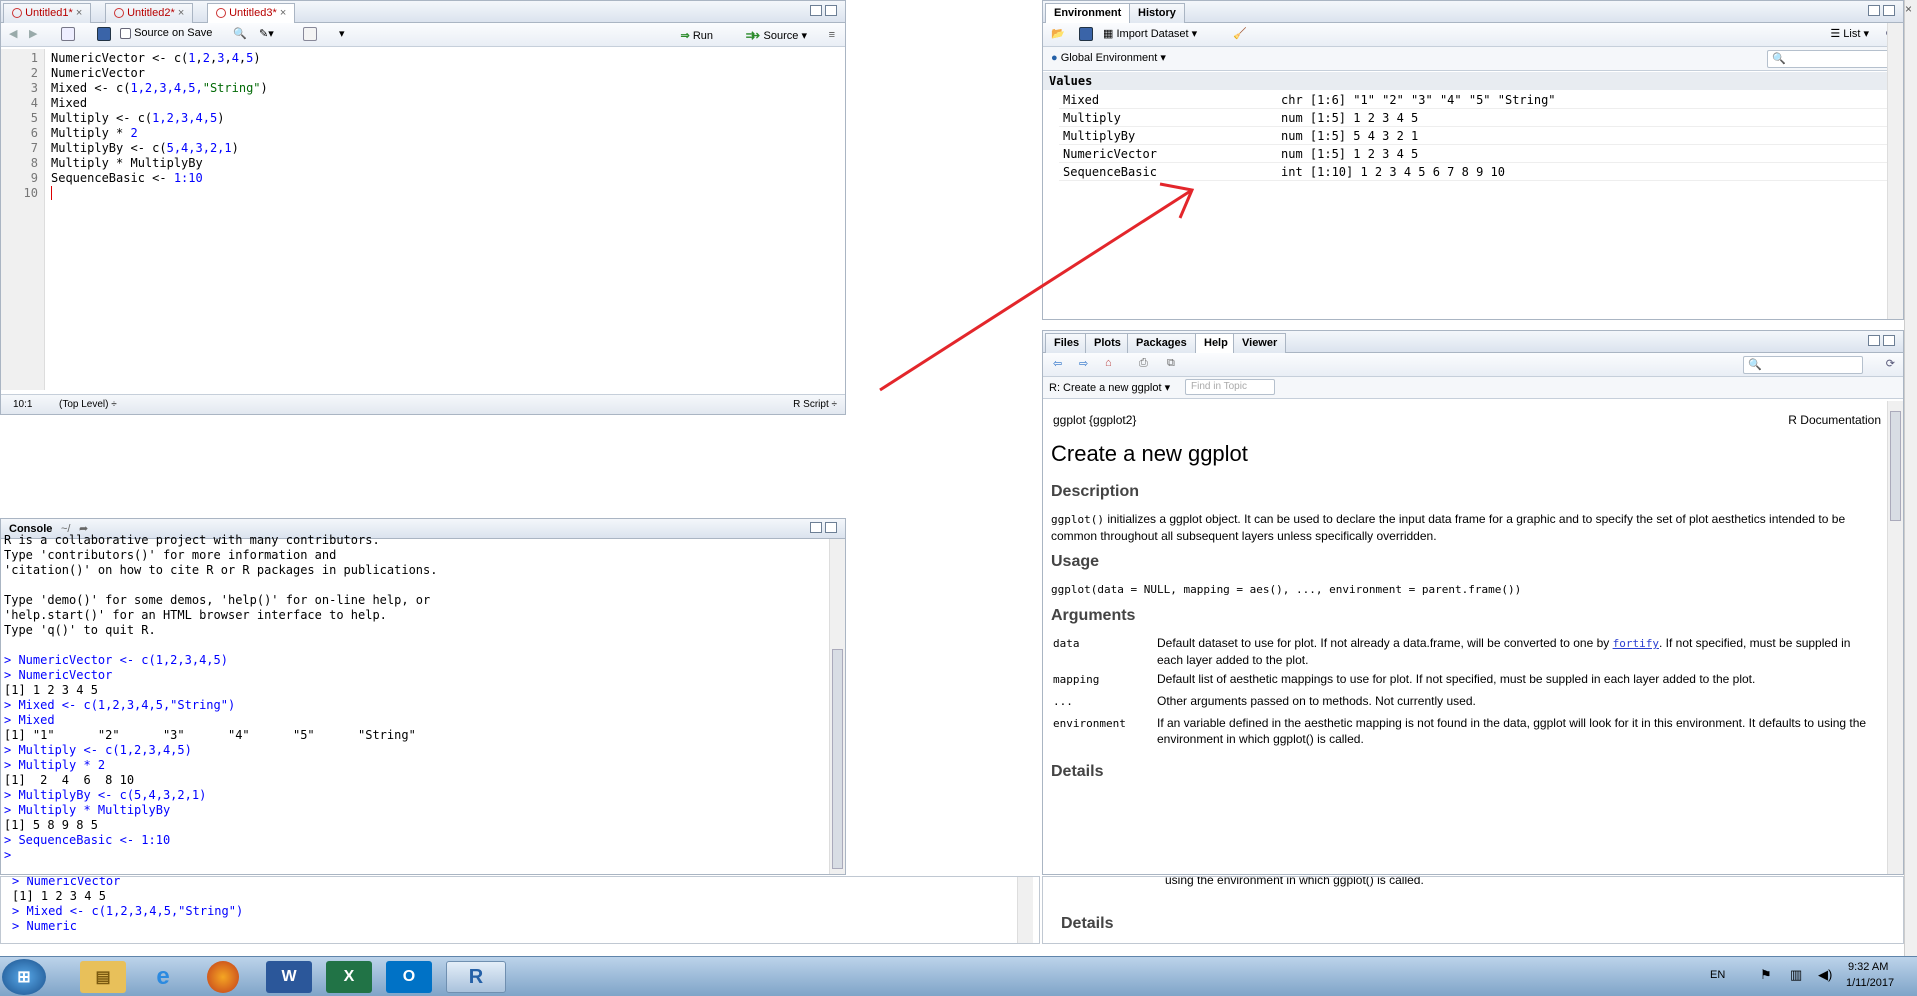 The image size is (1917, 996). What do you see at coordinates (409, 977) in the screenshot?
I see `outlook-icon: O` at bounding box center [409, 977].